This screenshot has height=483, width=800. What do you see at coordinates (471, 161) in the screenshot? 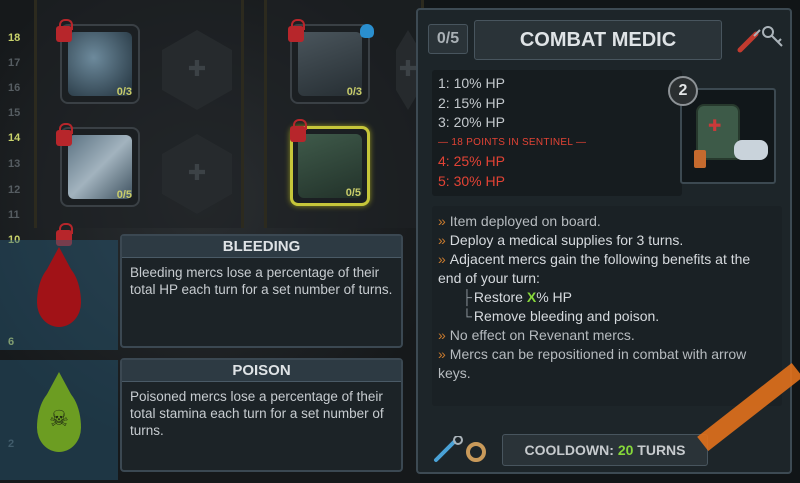
I see `tier-line-locked: 4: 25% HP` at bounding box center [471, 161].